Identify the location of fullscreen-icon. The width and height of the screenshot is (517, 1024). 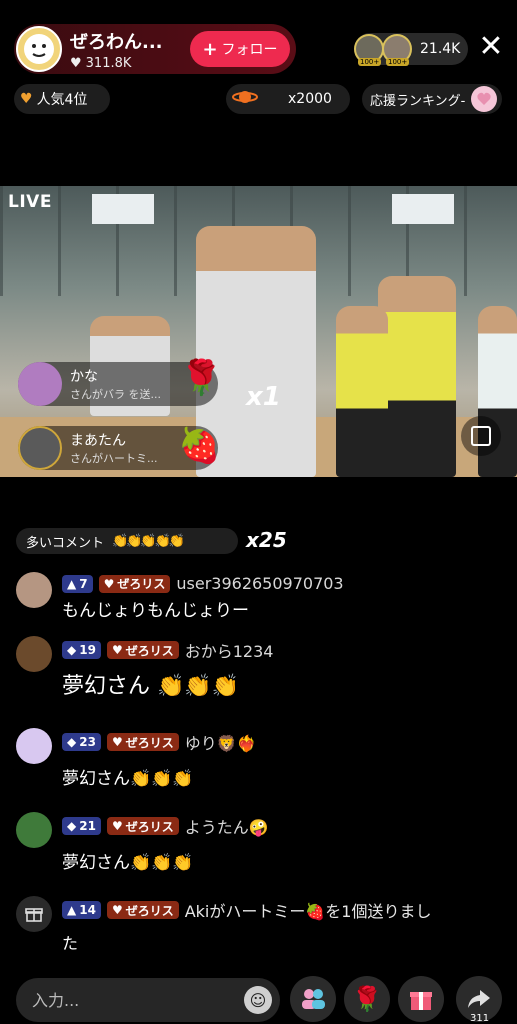
(481, 436).